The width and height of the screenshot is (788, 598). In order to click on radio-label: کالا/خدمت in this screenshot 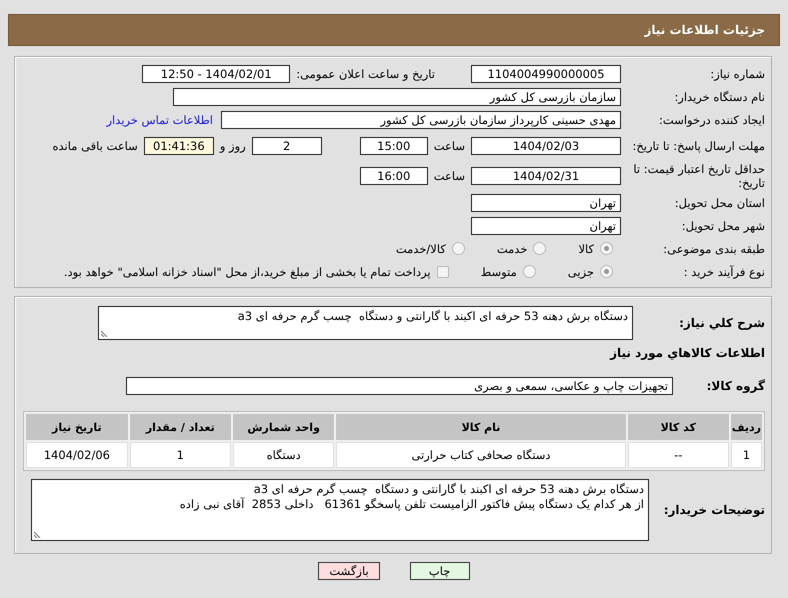, I will do `click(421, 249)`.